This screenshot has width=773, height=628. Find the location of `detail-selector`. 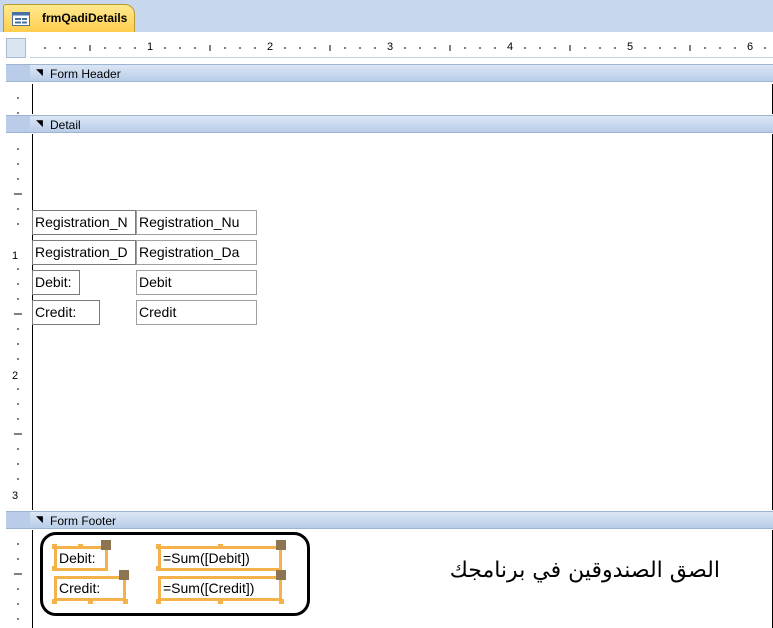

detail-selector is located at coordinates (18, 124).